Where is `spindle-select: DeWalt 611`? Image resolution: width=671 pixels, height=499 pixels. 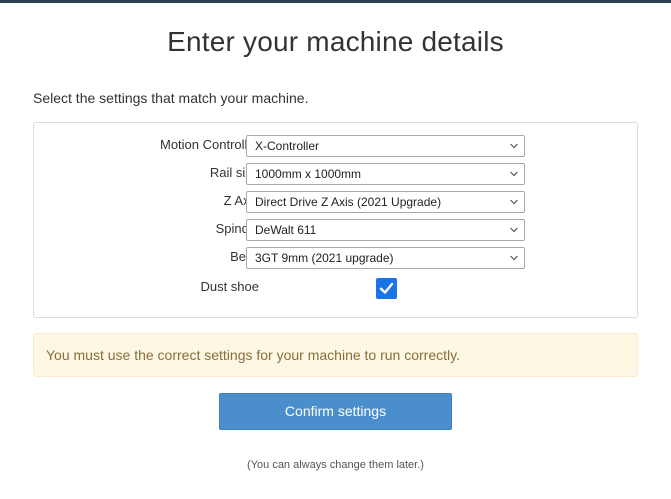 spindle-select: DeWalt 611 is located at coordinates (385, 230).